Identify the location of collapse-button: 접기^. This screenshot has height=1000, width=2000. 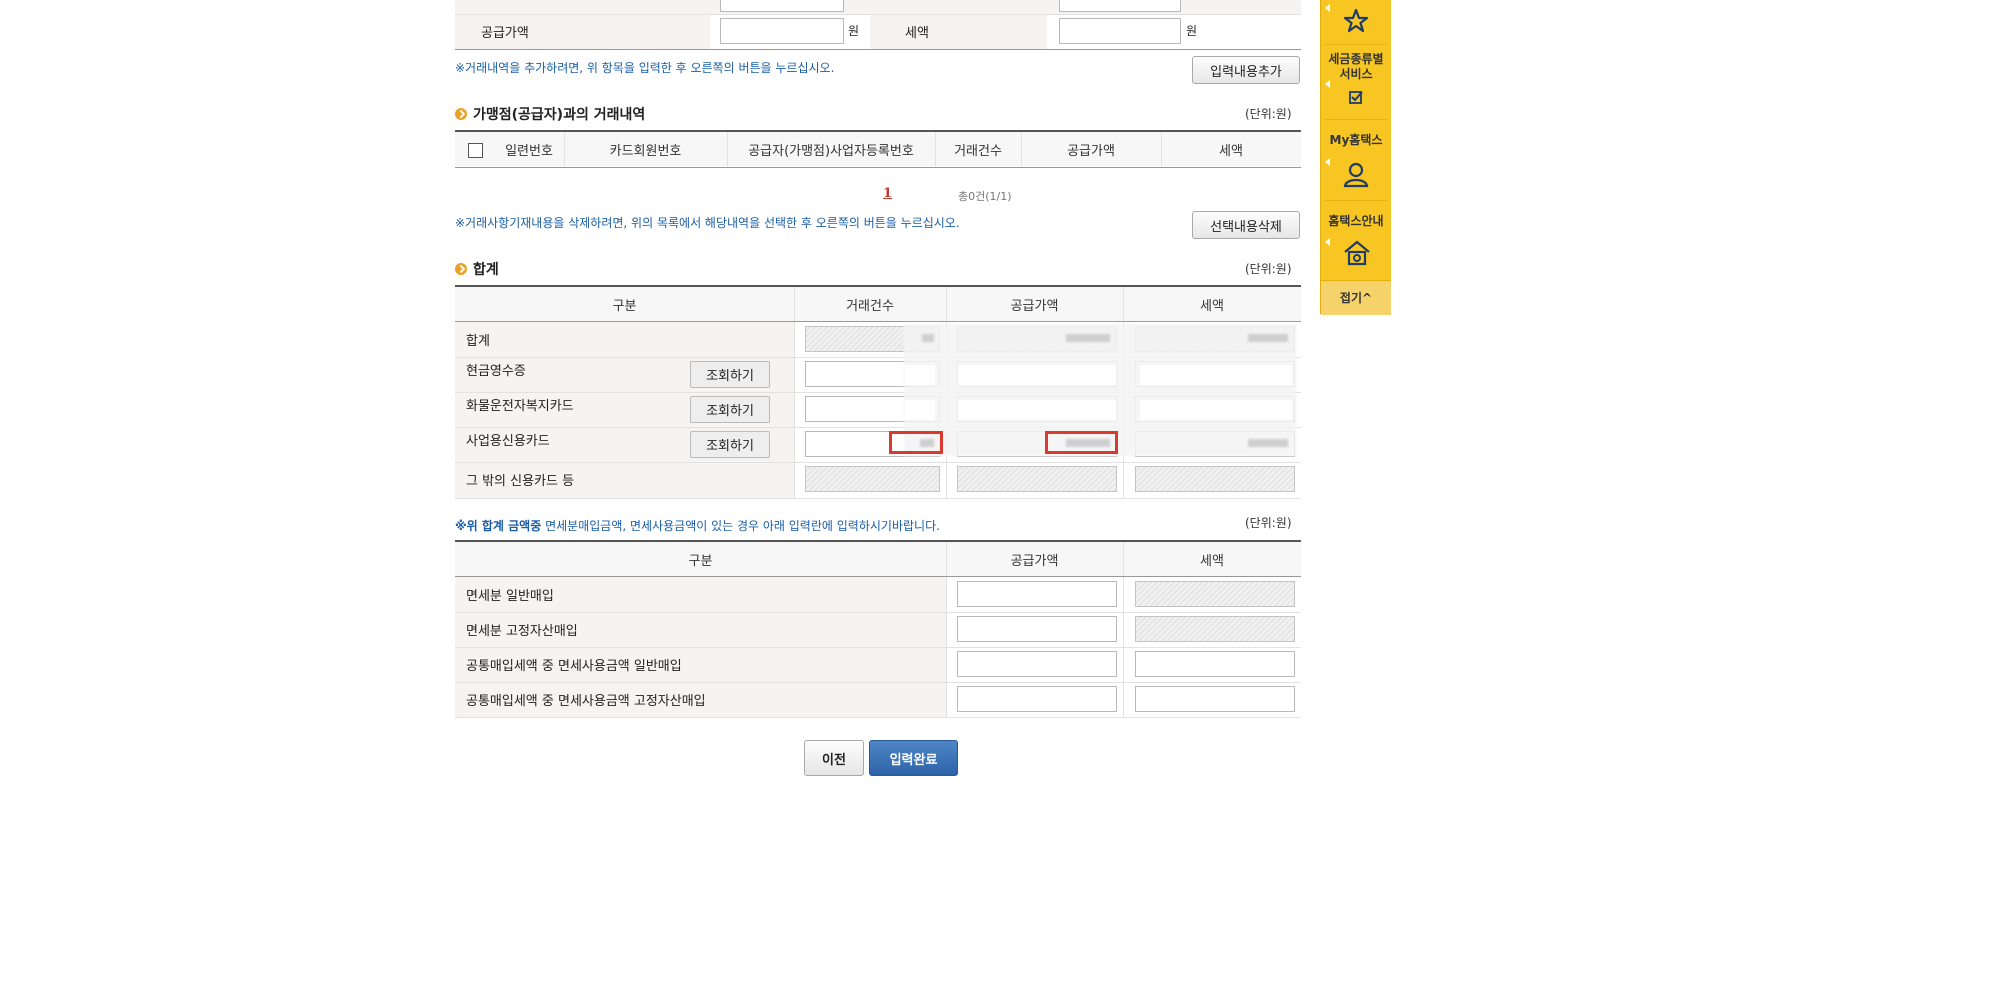
(1356, 297).